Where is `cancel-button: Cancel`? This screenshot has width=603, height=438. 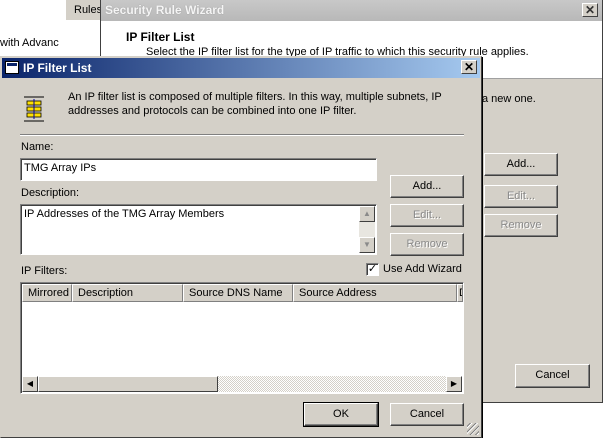
cancel-button: Cancel is located at coordinates (427, 414).